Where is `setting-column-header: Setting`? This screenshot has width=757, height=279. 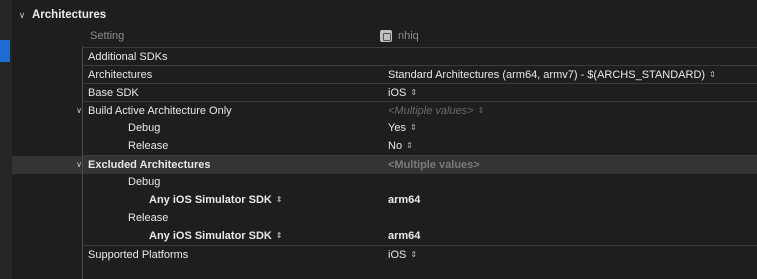 setting-column-header: Setting is located at coordinates (107, 36).